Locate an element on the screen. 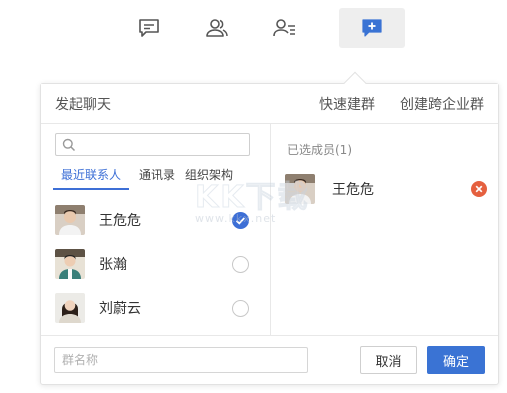 The width and height of the screenshot is (507, 393). panel-footer: 取消 确定 is located at coordinates (269, 360).